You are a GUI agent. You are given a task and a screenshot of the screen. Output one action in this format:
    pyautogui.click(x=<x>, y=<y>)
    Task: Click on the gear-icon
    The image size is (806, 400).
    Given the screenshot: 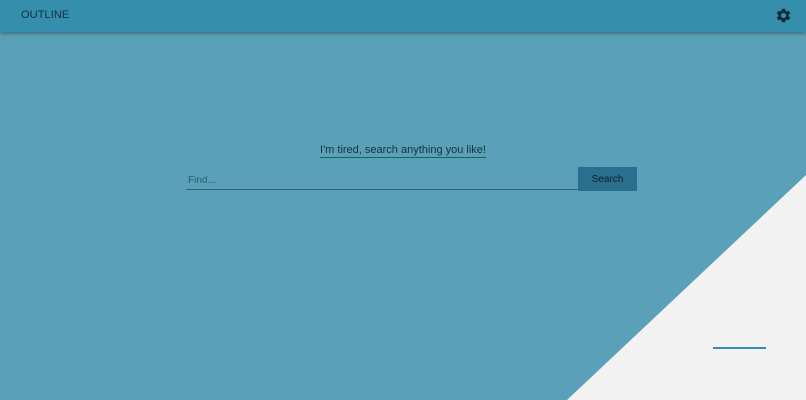 What is the action you would take?
    pyautogui.click(x=783, y=15)
    